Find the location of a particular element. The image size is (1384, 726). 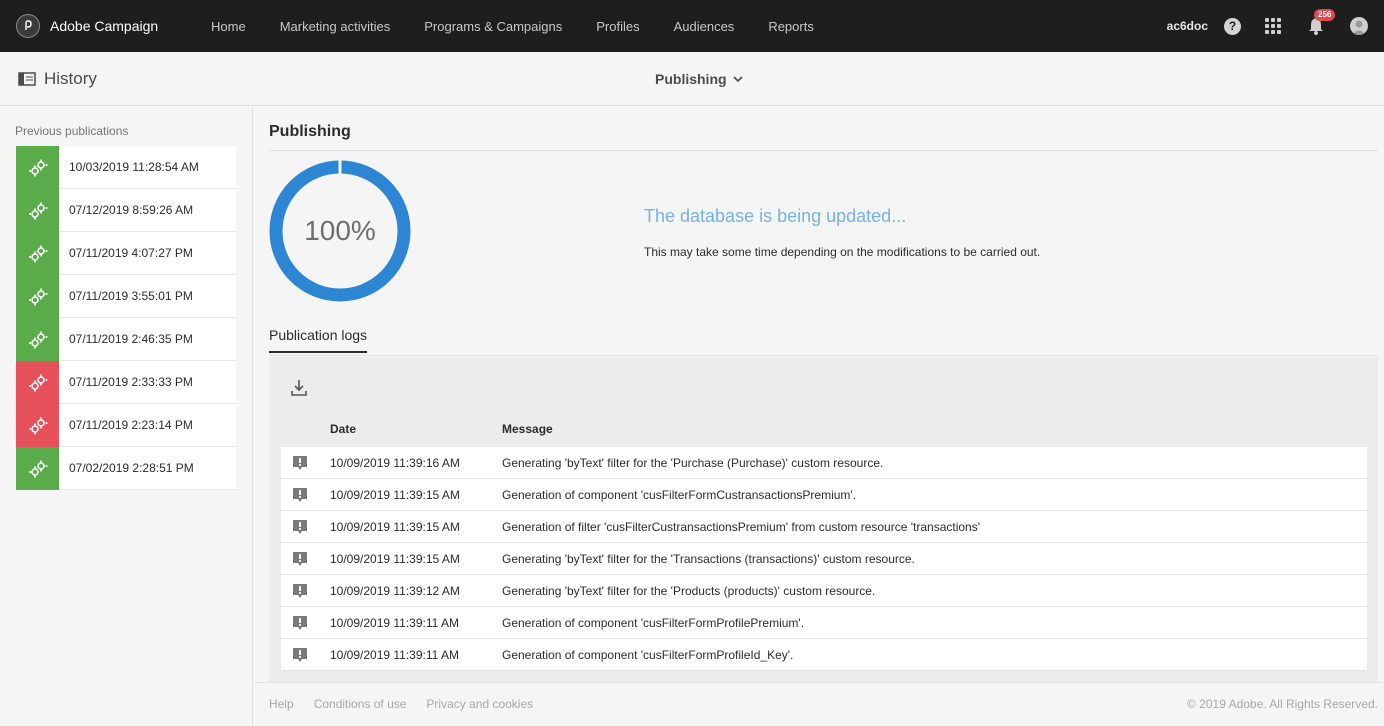

footer-link-help: Help is located at coordinates (281, 704).